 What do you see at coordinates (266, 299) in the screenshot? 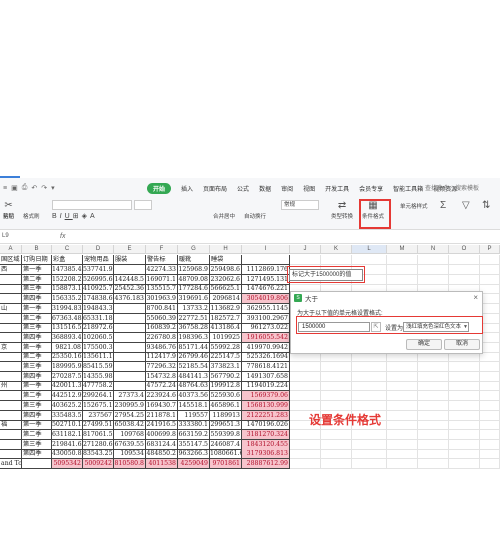
I see `table-cell: 3054019.806` at bounding box center [266, 299].